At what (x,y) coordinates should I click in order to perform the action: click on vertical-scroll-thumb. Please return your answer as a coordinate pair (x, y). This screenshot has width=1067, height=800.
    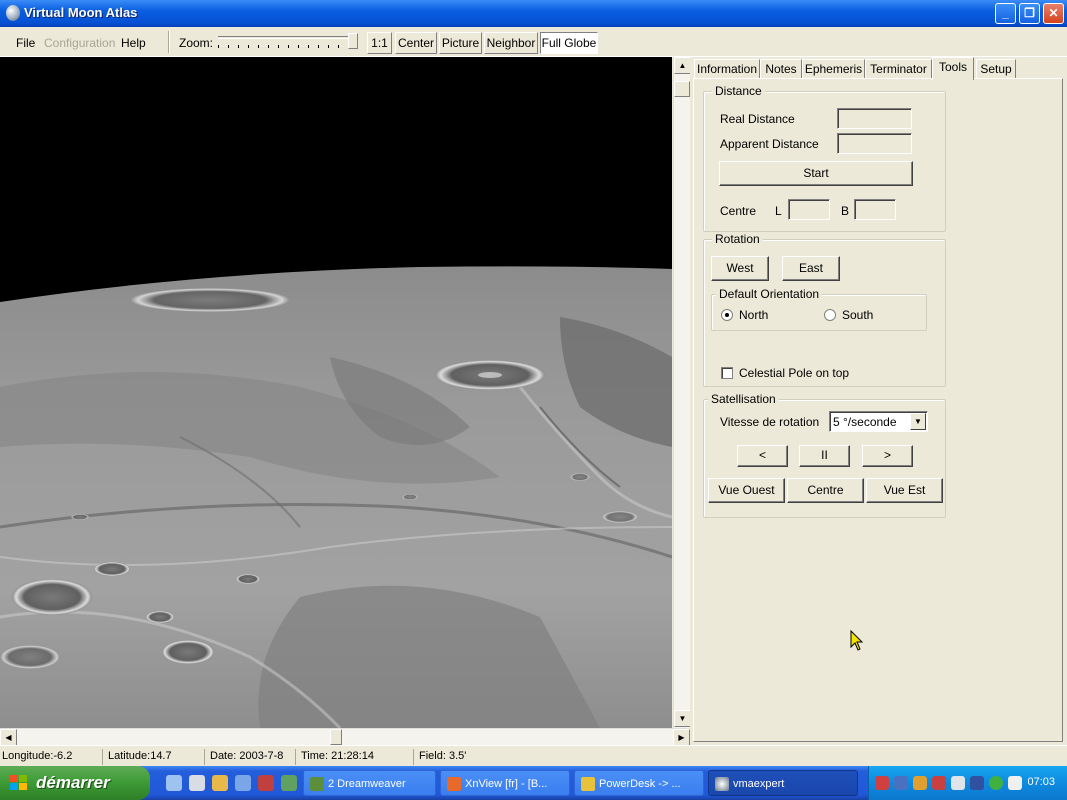
    Looking at the image, I should click on (682, 89).